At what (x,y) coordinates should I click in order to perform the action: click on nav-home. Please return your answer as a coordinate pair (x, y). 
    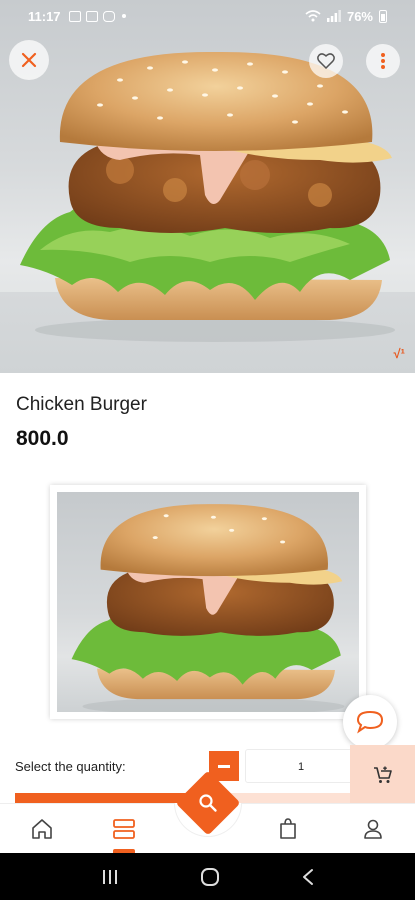
    Looking at the image, I should click on (42, 829).